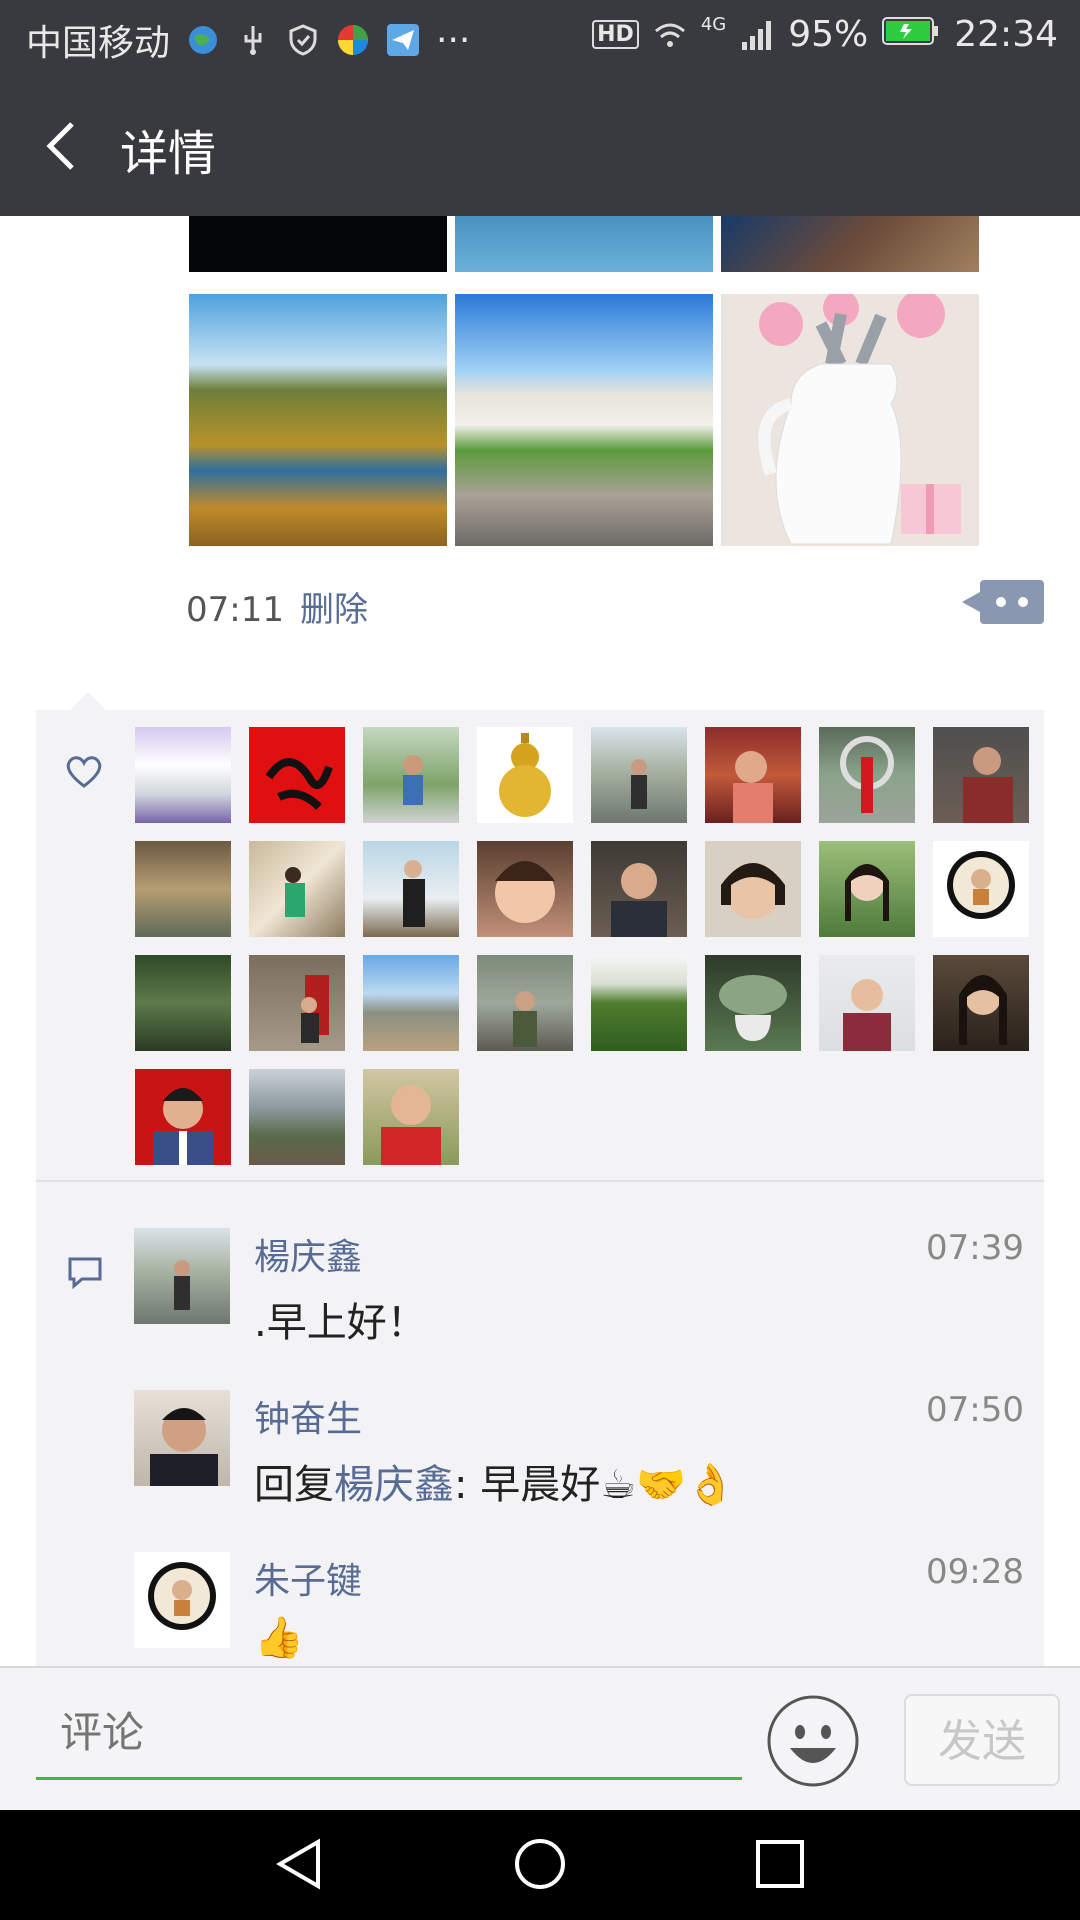  What do you see at coordinates (975, 1572) in the screenshot?
I see `comment-time: 09:28` at bounding box center [975, 1572].